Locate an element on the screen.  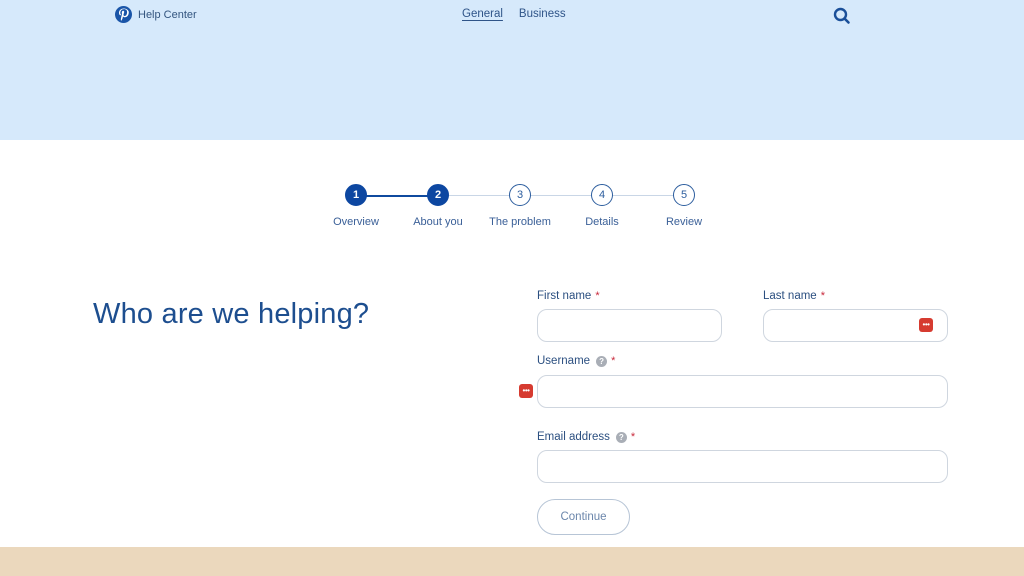
step-overview: 1 Overview is located at coordinates (356, 206).